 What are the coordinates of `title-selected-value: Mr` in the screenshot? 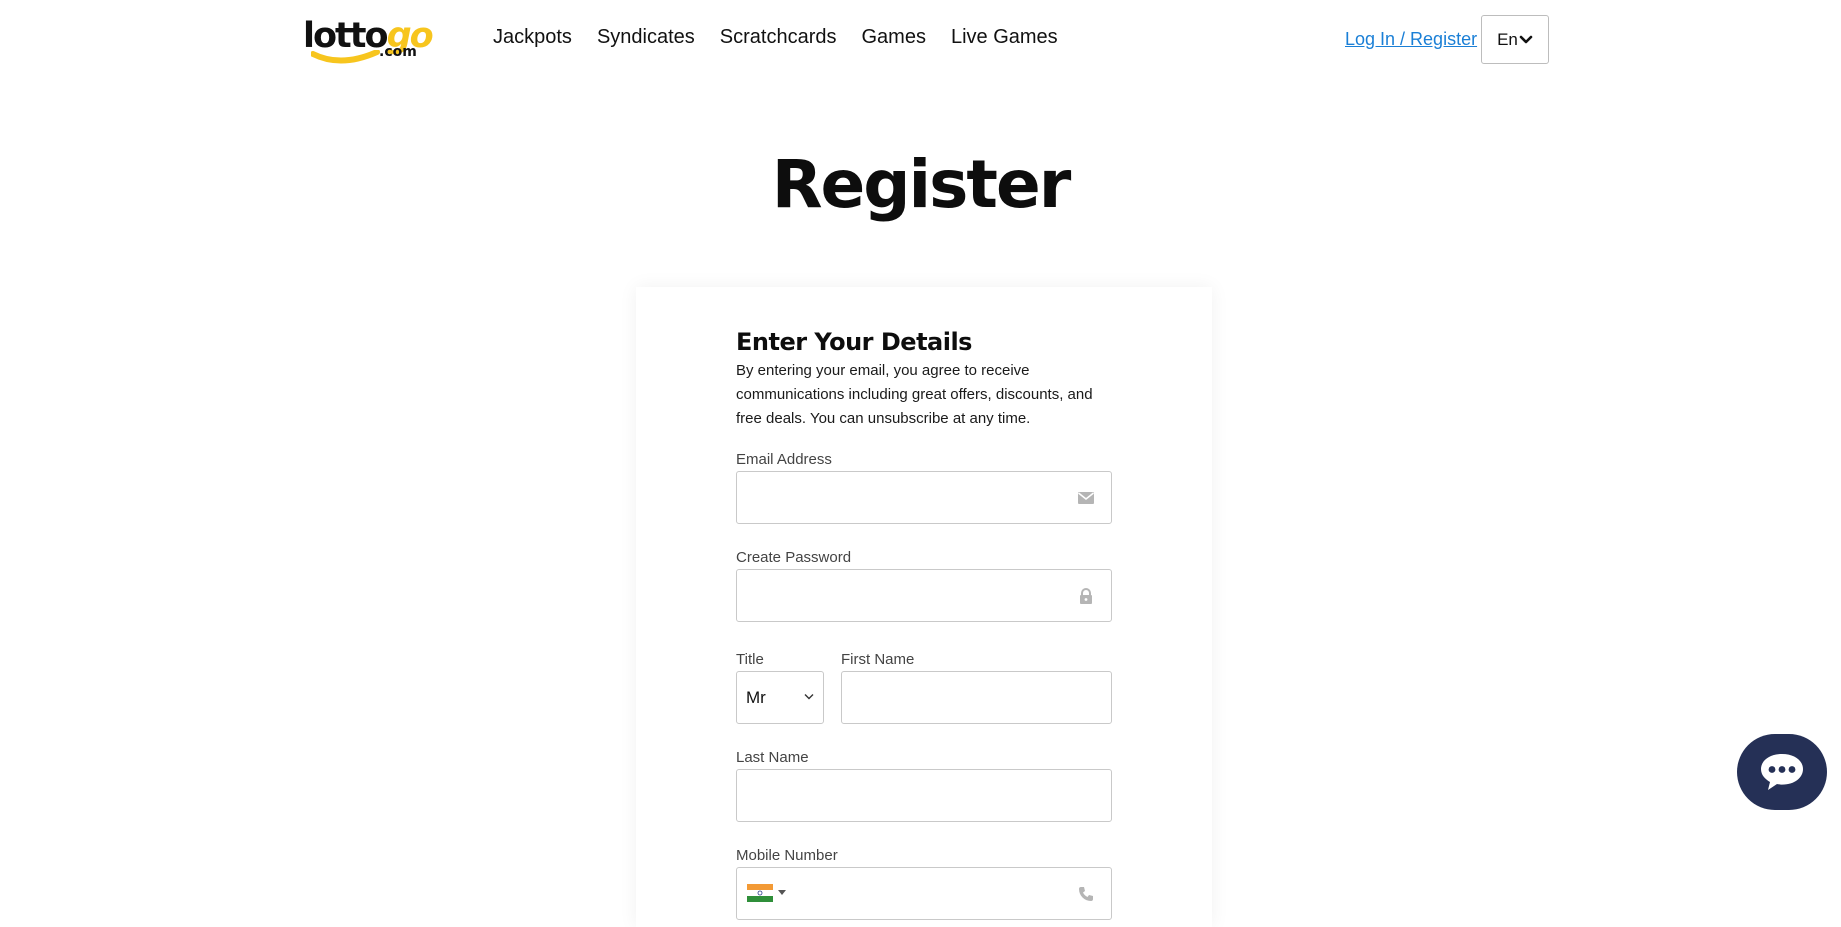 It's located at (756, 697).